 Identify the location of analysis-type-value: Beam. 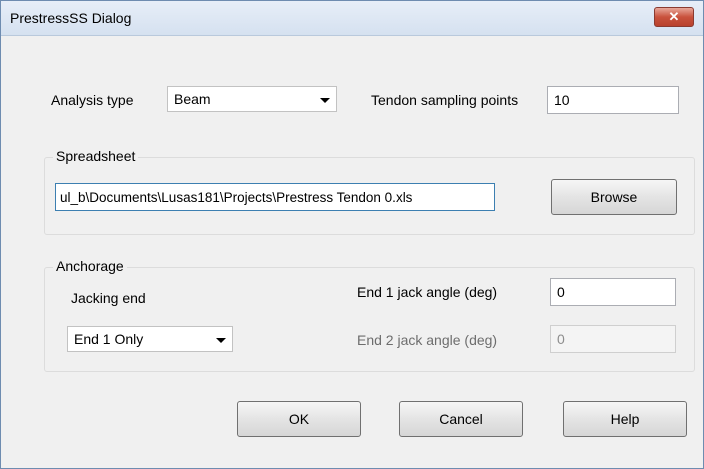
(192, 99).